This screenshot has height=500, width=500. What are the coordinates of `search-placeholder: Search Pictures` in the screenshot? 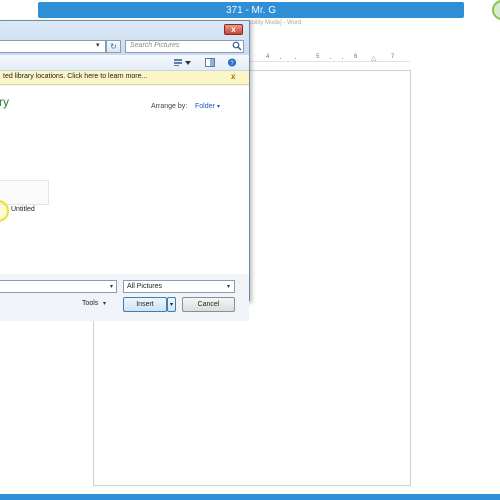 It's located at (155, 45).